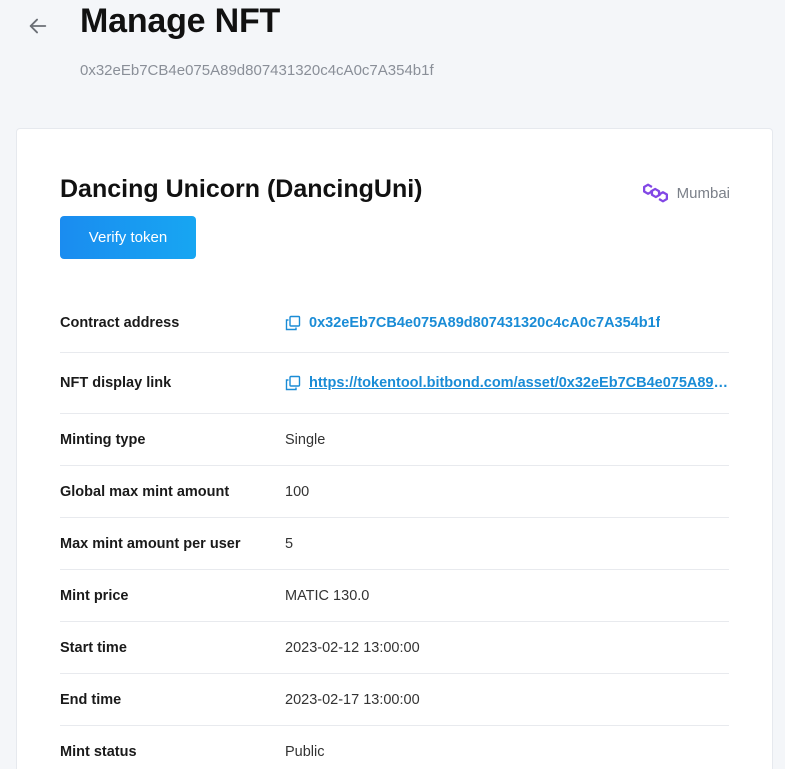 The height and width of the screenshot is (769, 785). Describe the element at coordinates (94, 595) in the screenshot. I see `detail-label: Mint price` at that location.